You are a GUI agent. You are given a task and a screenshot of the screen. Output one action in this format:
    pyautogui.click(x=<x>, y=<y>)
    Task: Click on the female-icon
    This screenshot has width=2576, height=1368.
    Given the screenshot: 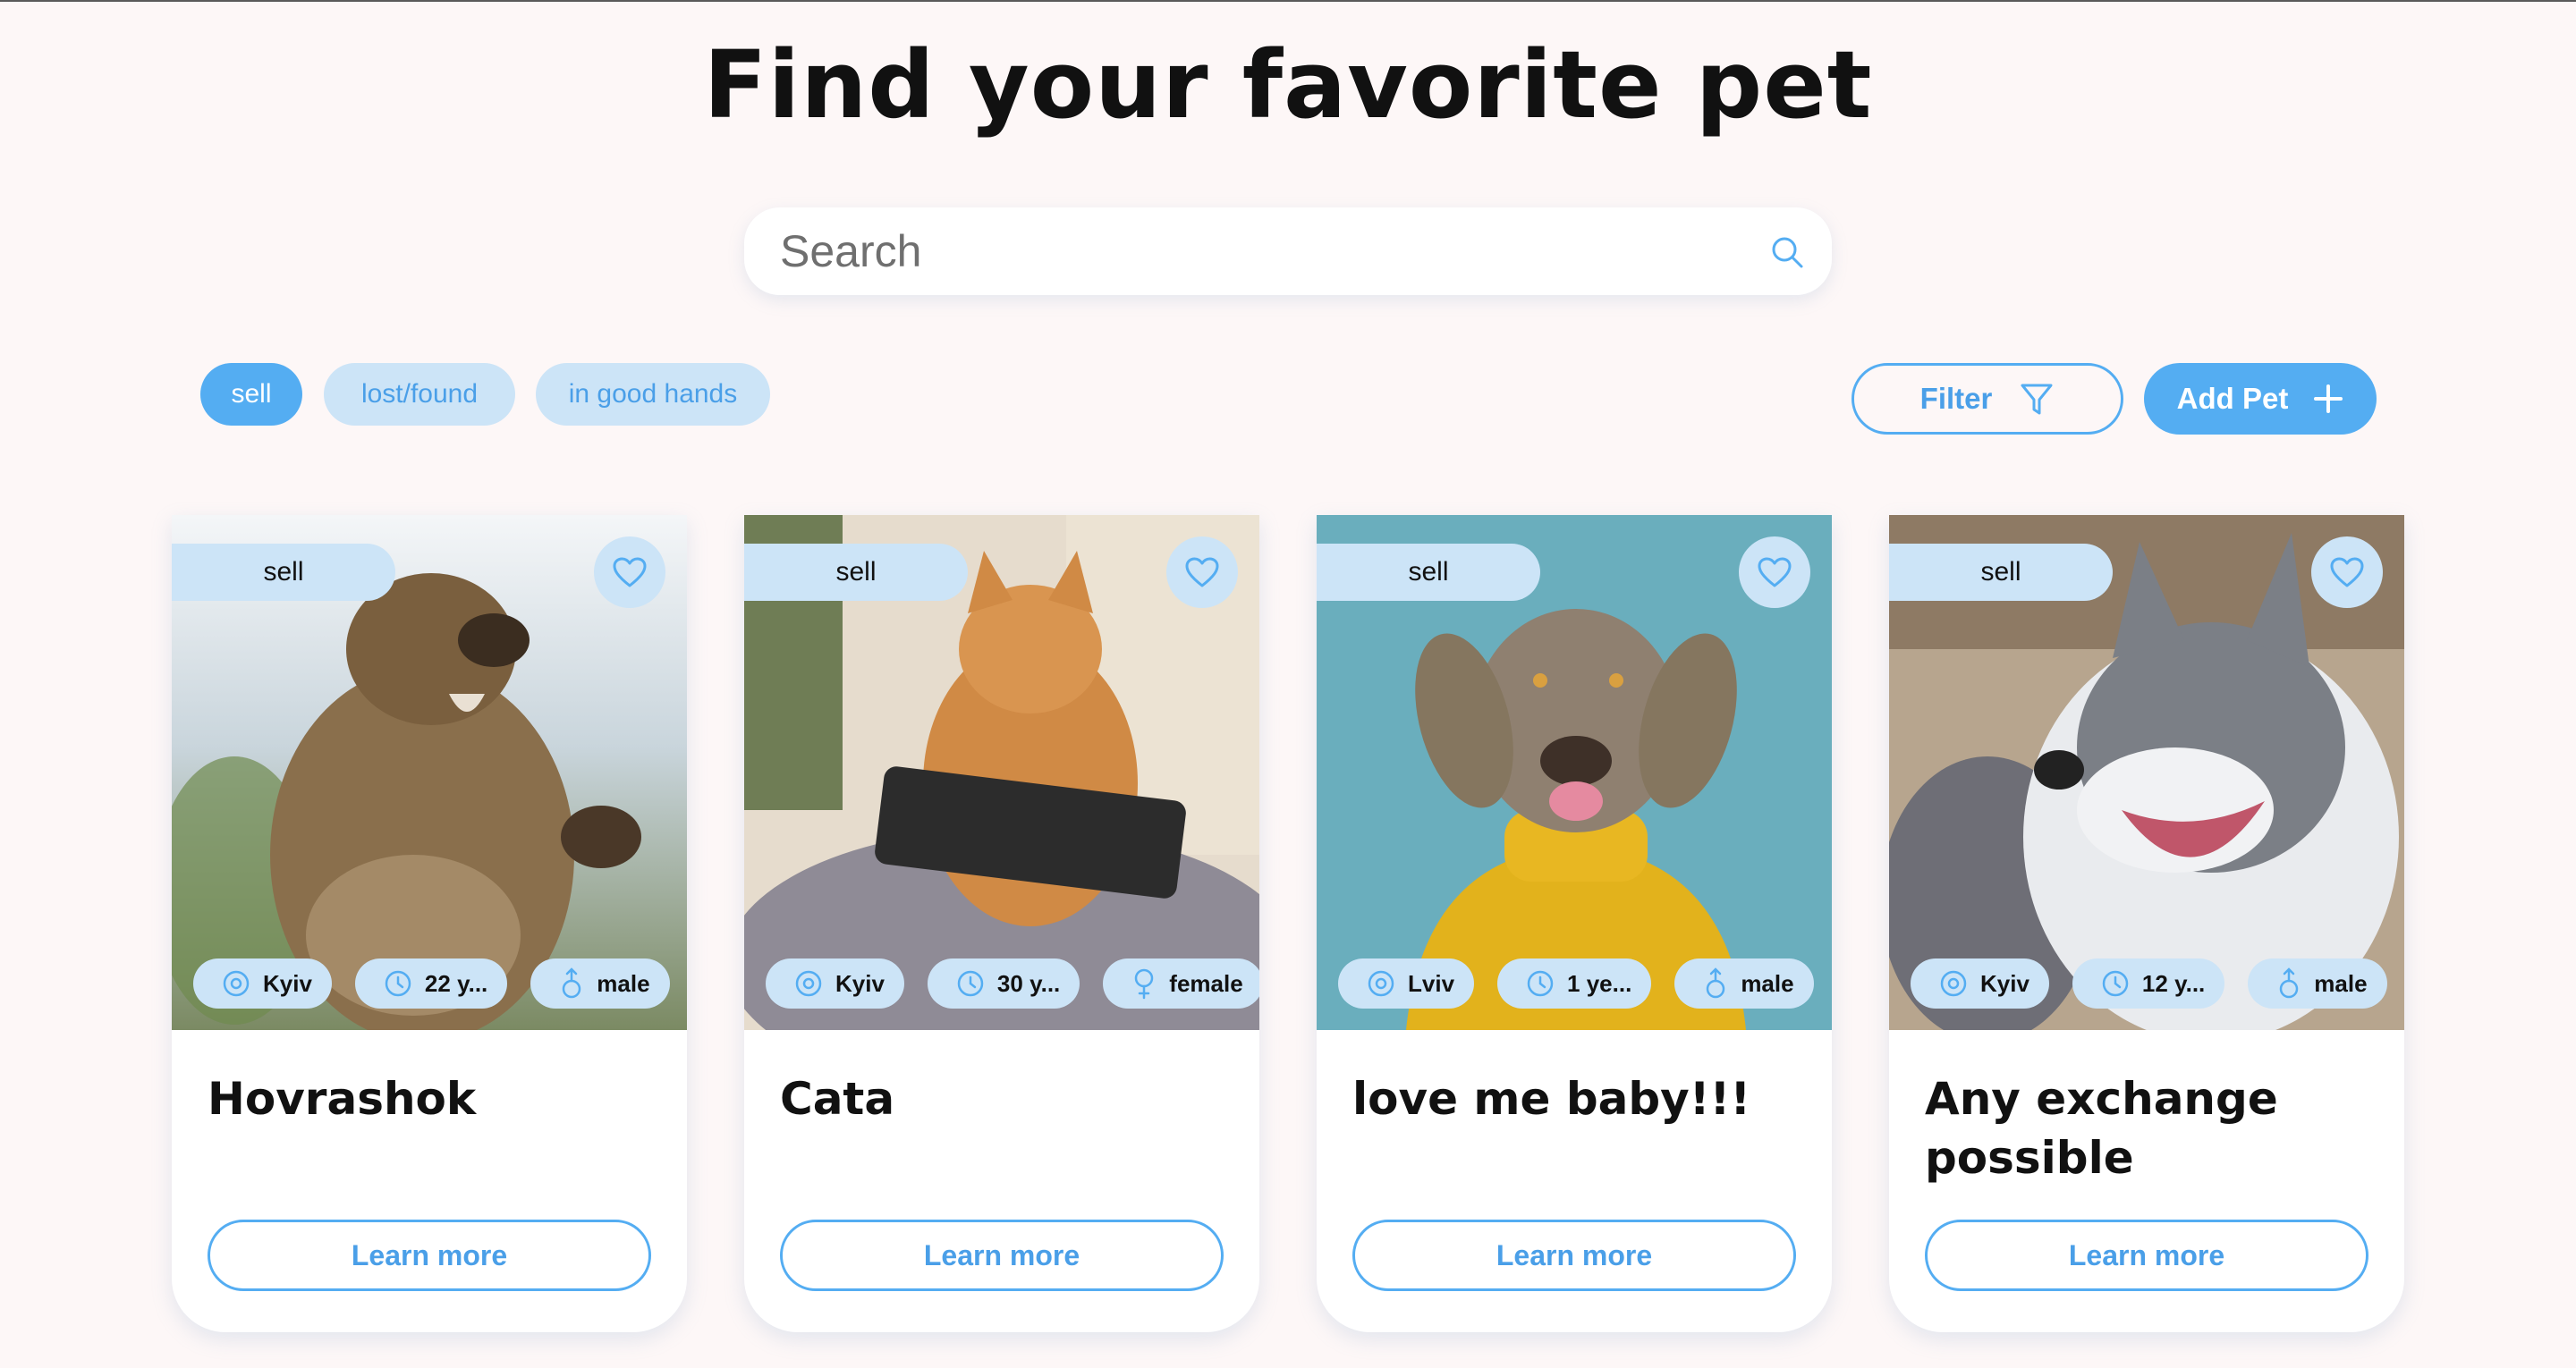 What is the action you would take?
    pyautogui.click(x=1144, y=984)
    